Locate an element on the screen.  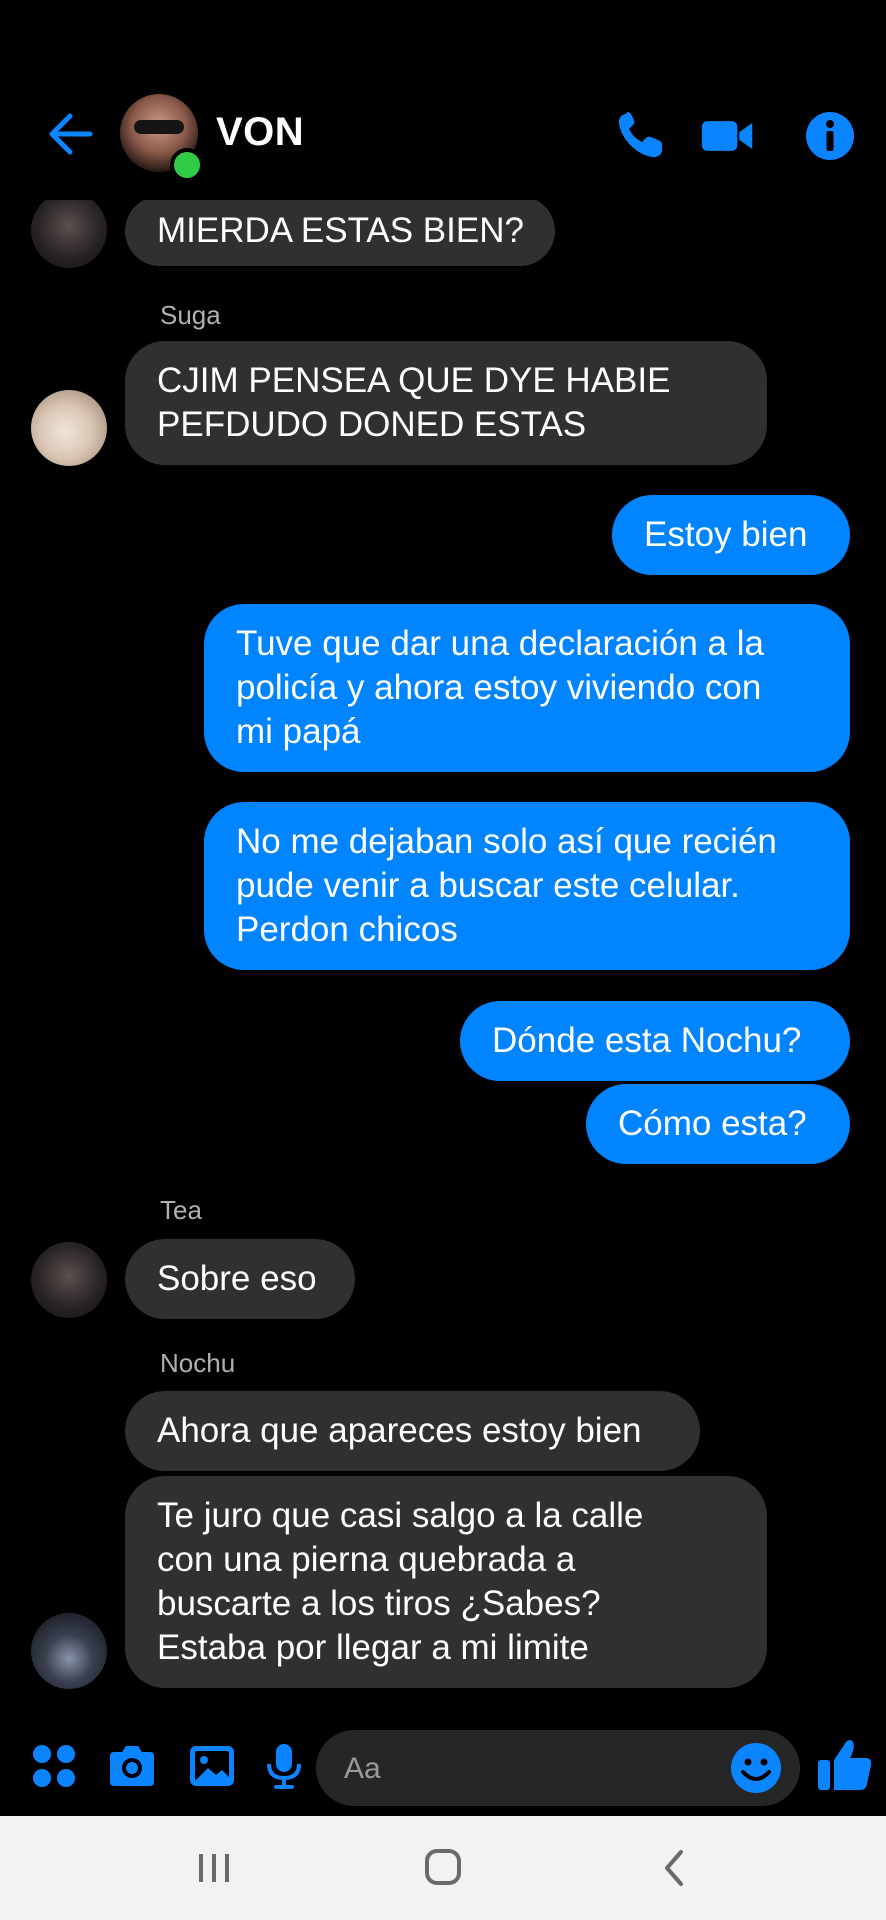
message-input-container is located at coordinates (558, 1769).